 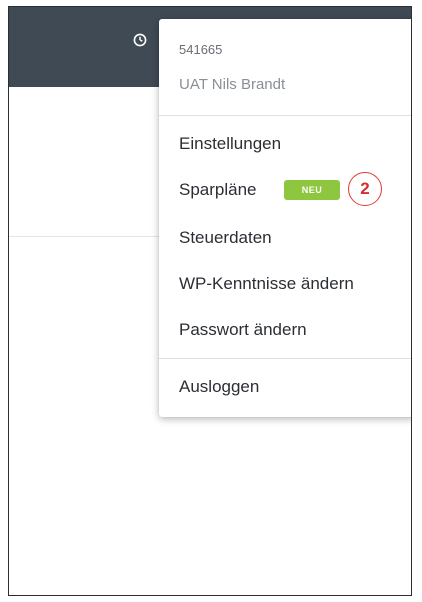 What do you see at coordinates (312, 190) in the screenshot?
I see `new-badge: NEU` at bounding box center [312, 190].